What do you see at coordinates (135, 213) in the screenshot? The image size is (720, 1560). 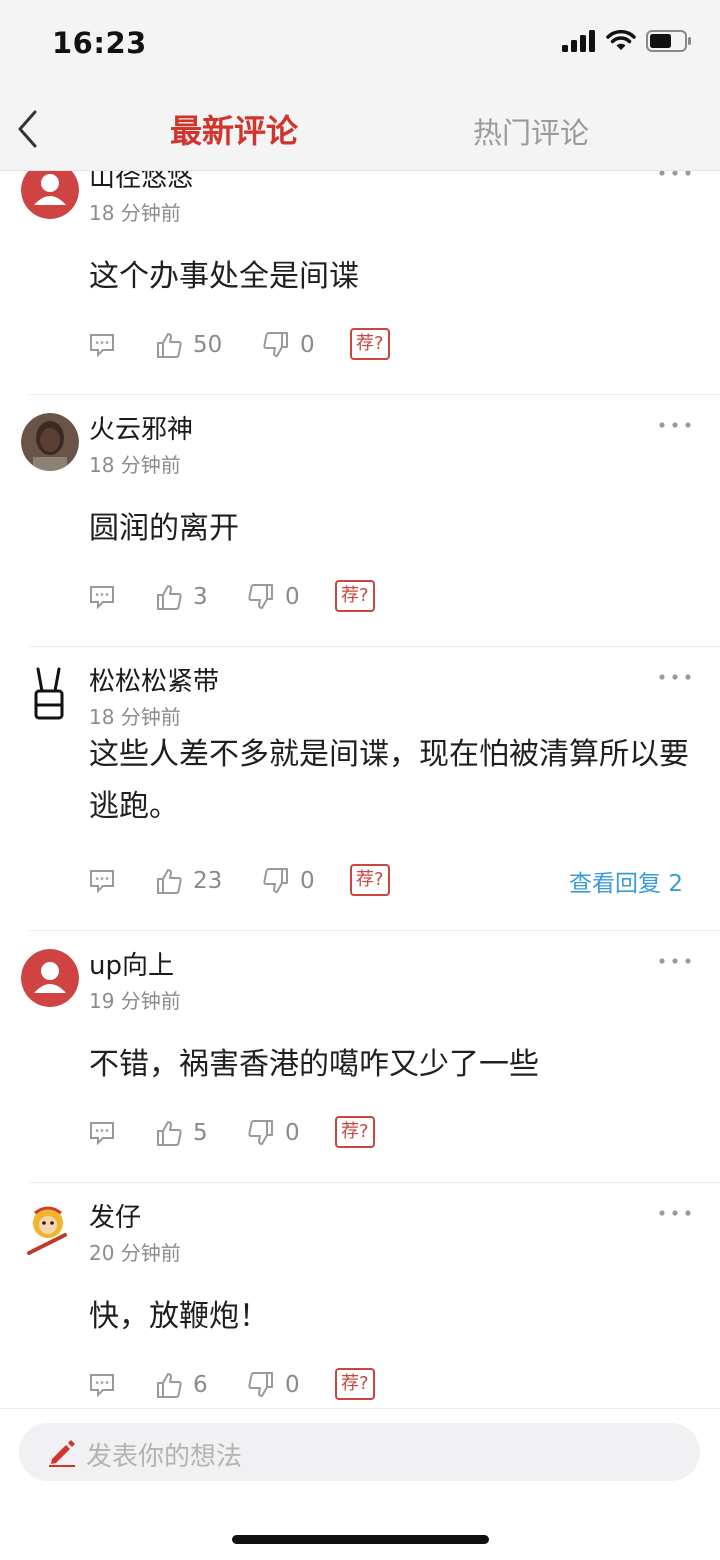 I see `comment-time: 18 分钟前` at bounding box center [135, 213].